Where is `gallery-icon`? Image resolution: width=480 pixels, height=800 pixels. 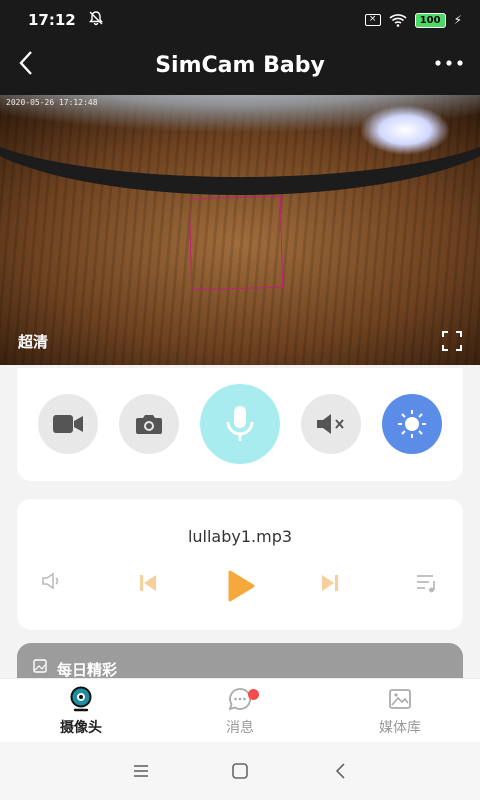
gallery-icon is located at coordinates (400, 699).